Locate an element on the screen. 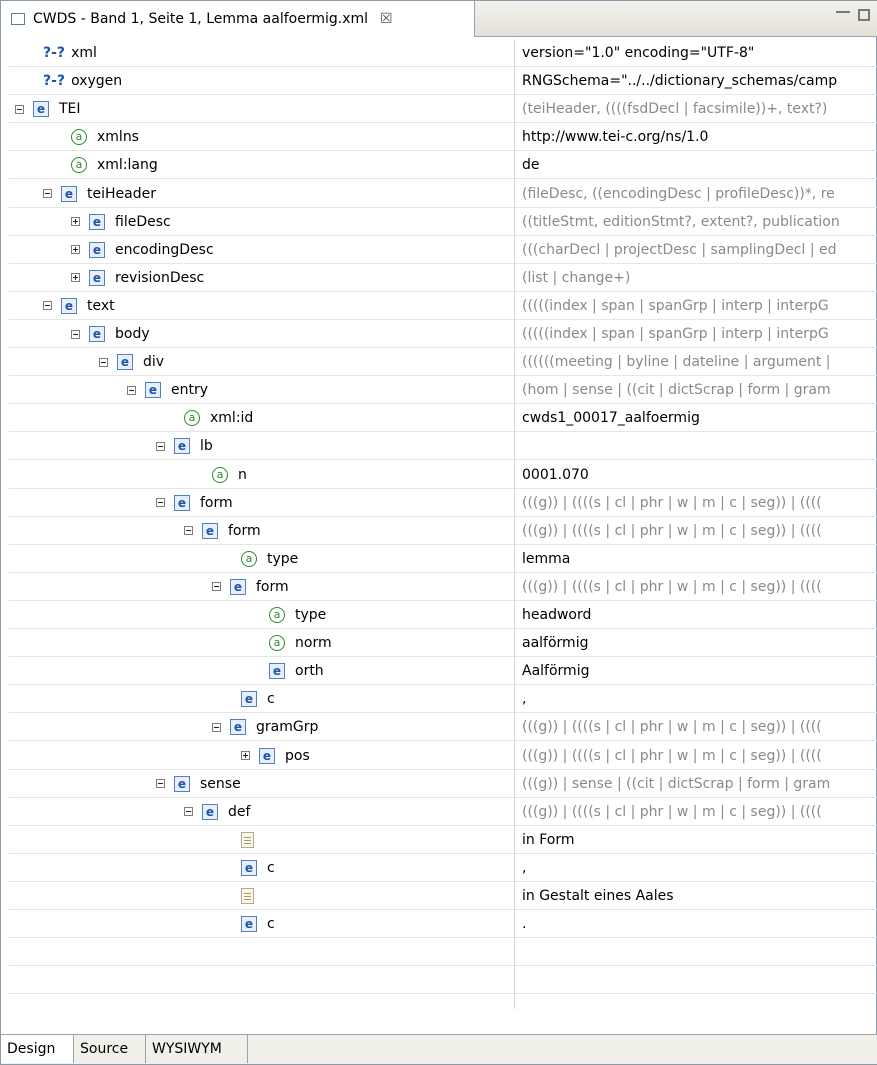 Image resolution: width=877 pixels, height=1065 pixels. node-value-cell: RNGSchema="../../dictionary_schemas/camp is located at coordinates (699, 81).